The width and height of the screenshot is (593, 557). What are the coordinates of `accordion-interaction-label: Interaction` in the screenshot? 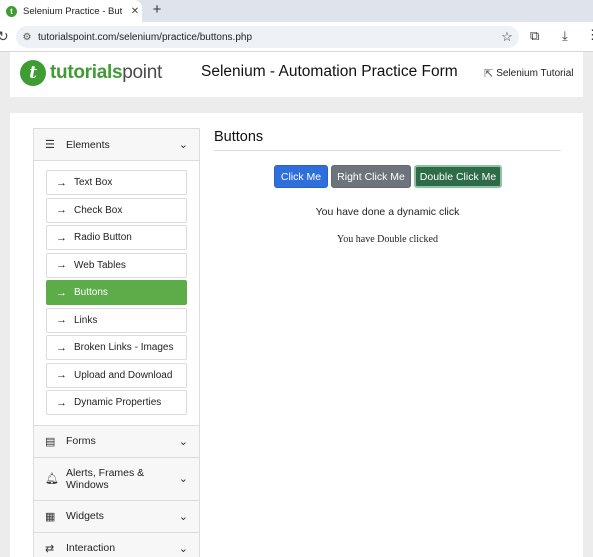 It's located at (91, 548).